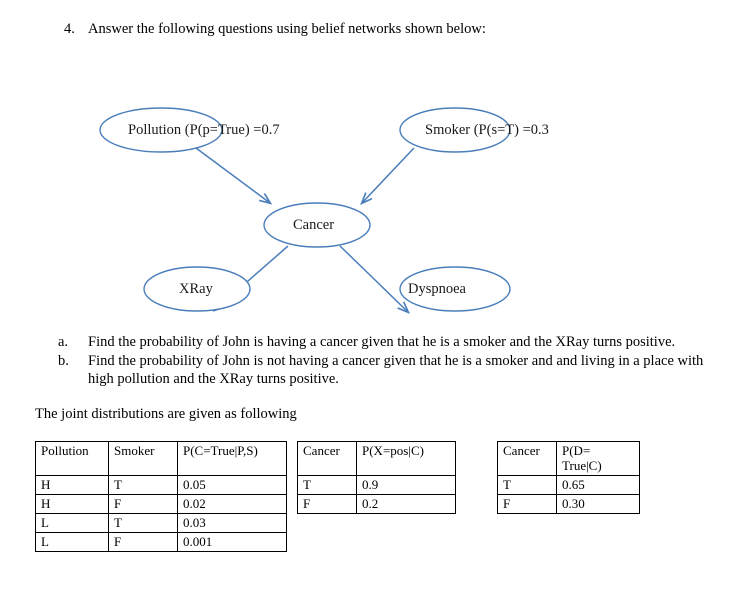  What do you see at coordinates (406, 485) in the screenshot?
I see `cell-probability: 0.9` at bounding box center [406, 485].